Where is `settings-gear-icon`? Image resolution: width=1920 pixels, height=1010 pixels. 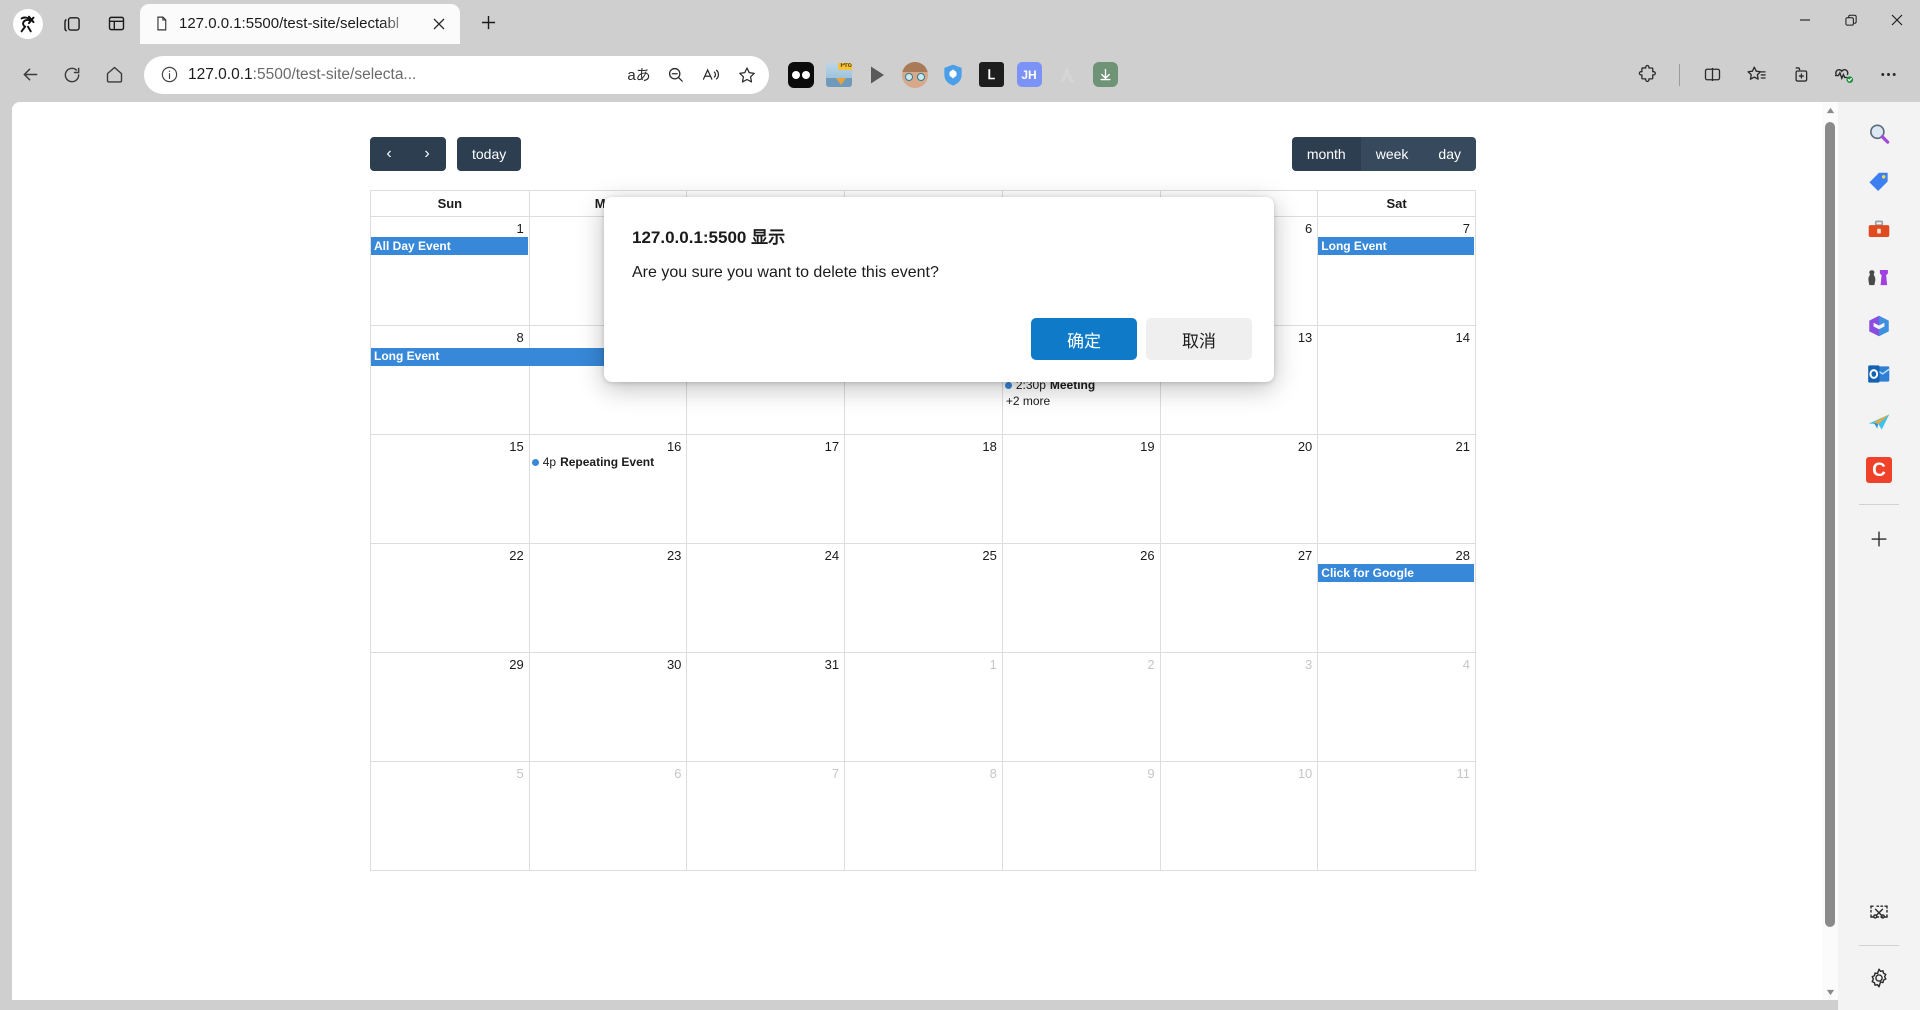 settings-gear-icon is located at coordinates (1879, 978).